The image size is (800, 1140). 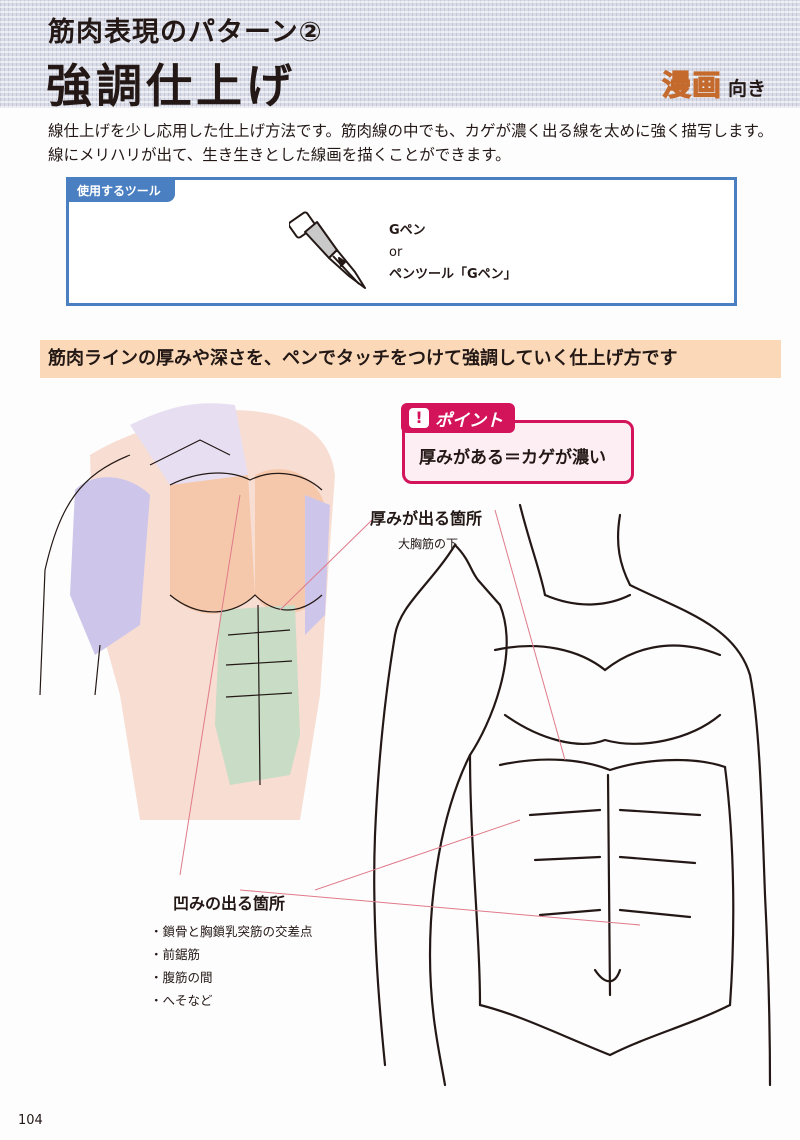 I want to click on tool-line-2: ペンツール「Gペン」, so click(x=453, y=274).